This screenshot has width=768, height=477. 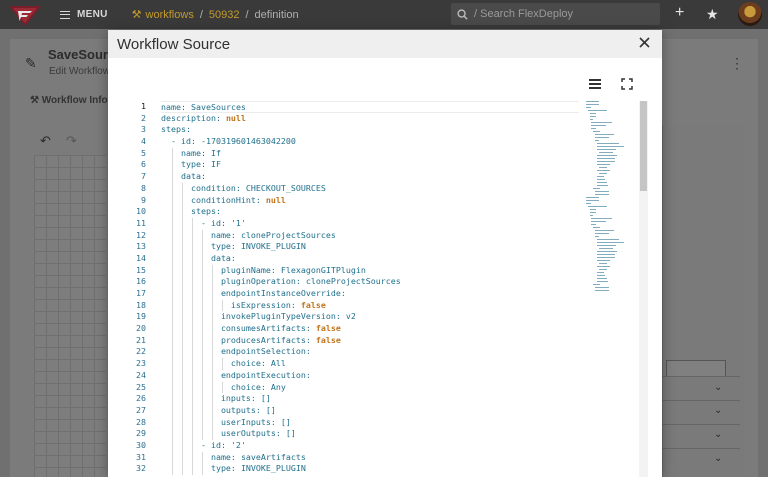 What do you see at coordinates (370, 375) in the screenshot?
I see `code-line: endpointExecution:` at bounding box center [370, 375].